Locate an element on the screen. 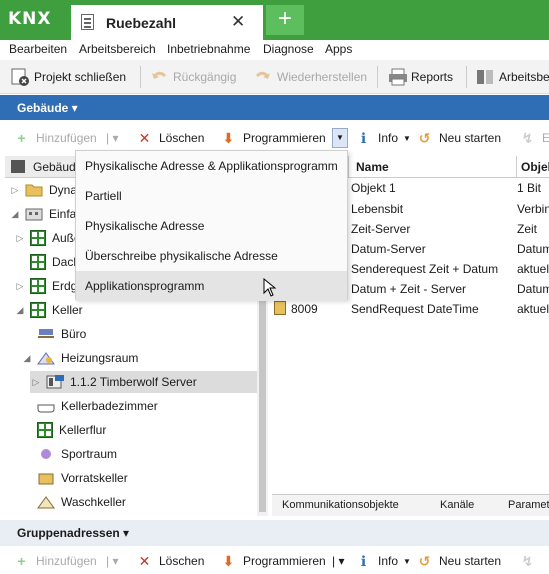 Image resolution: width=549 pixels, height=574 pixels. tab-kanaele: Kanäle is located at coordinates (457, 505).